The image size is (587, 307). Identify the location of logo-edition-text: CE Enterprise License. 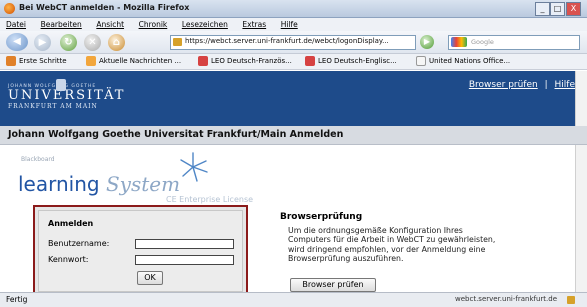
(210, 199).